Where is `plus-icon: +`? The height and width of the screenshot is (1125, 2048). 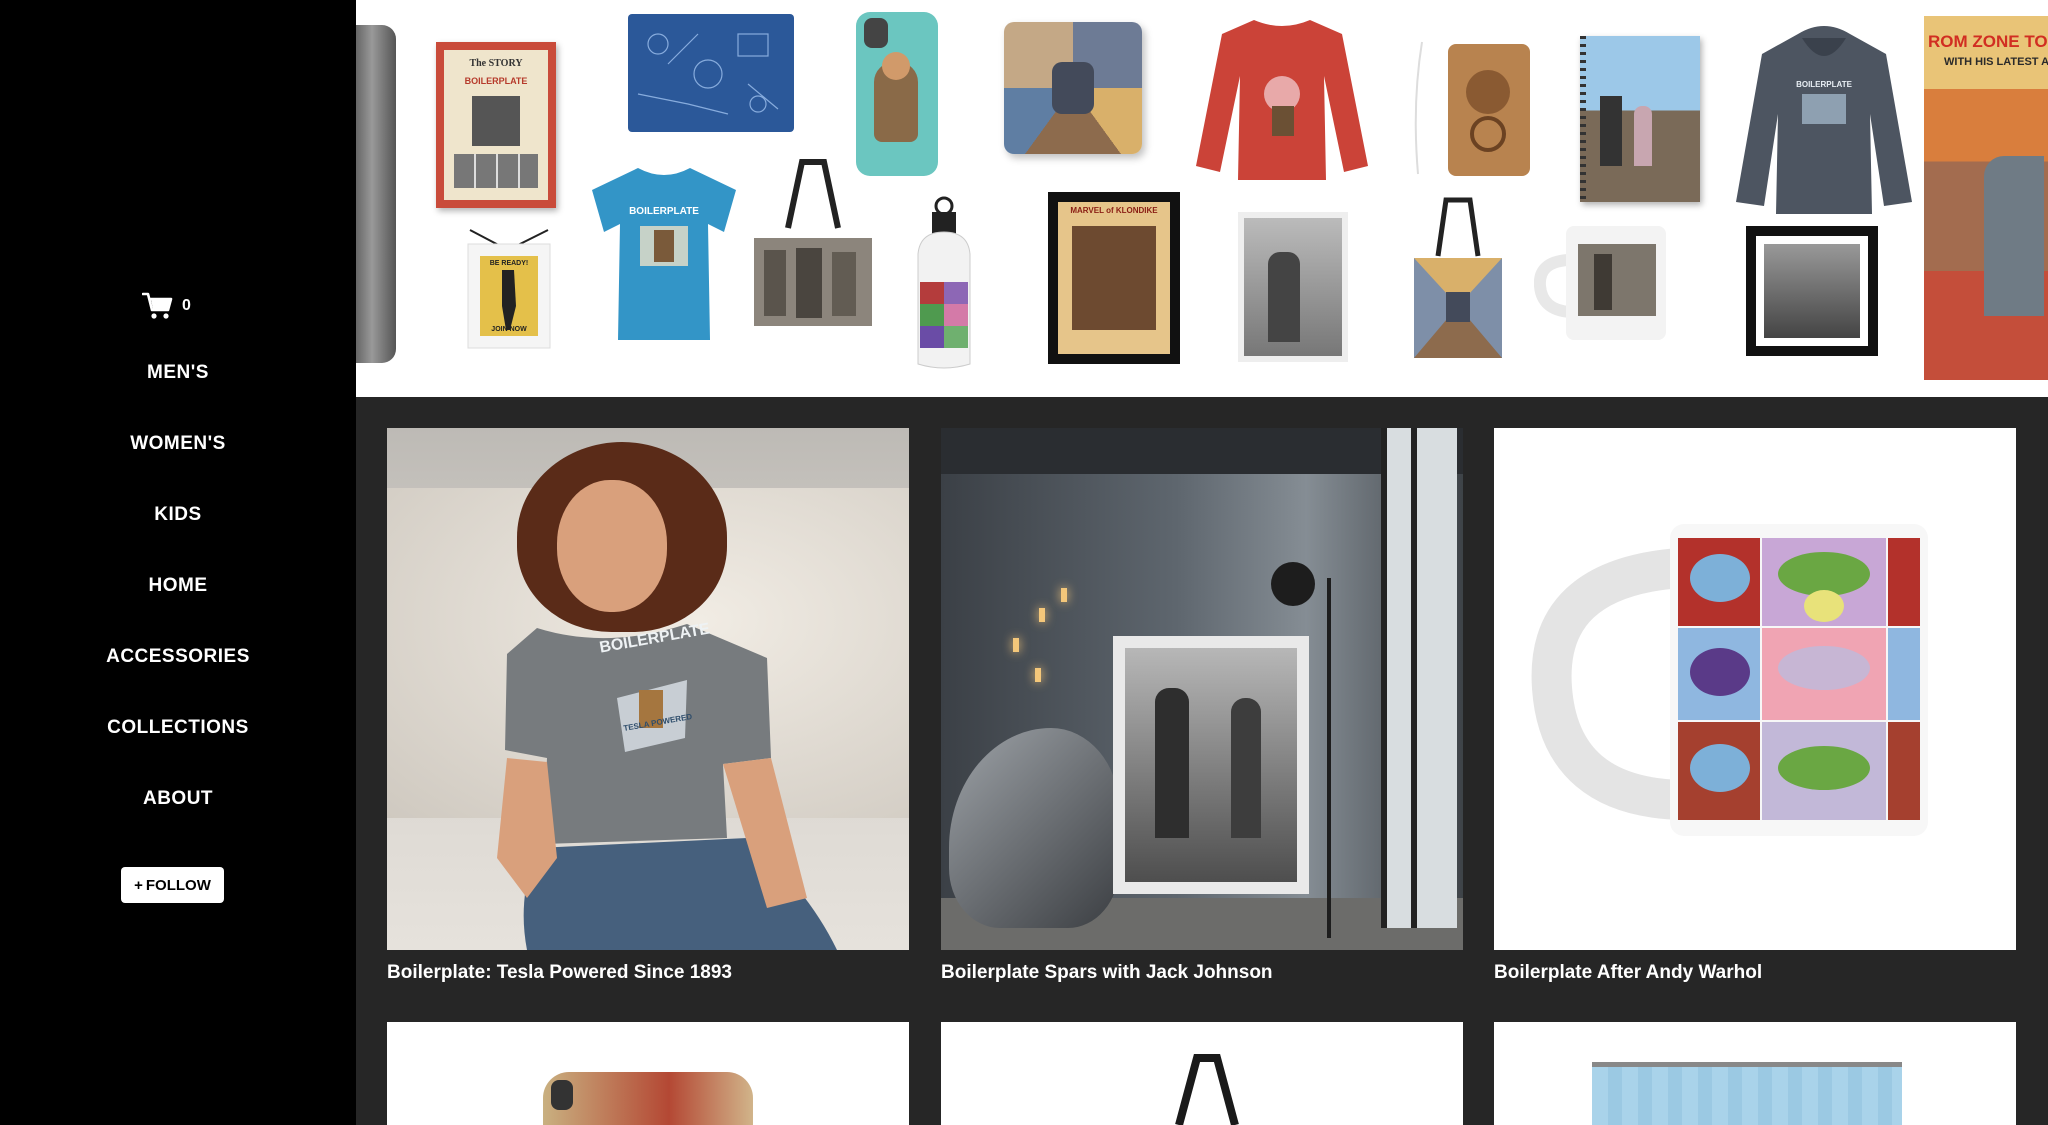 plus-icon: + is located at coordinates (138, 885).